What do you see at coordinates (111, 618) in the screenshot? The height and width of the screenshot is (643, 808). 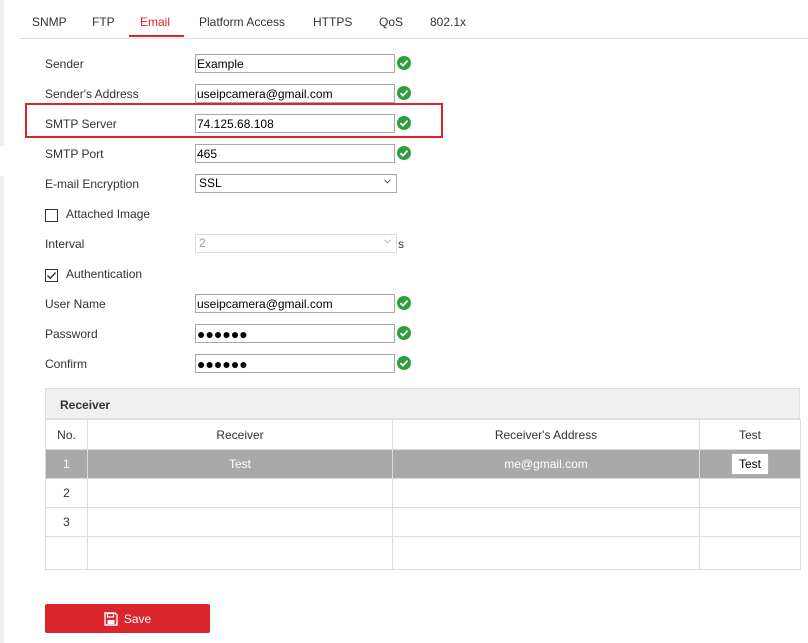 I see `floppy-disk-icon` at bounding box center [111, 618].